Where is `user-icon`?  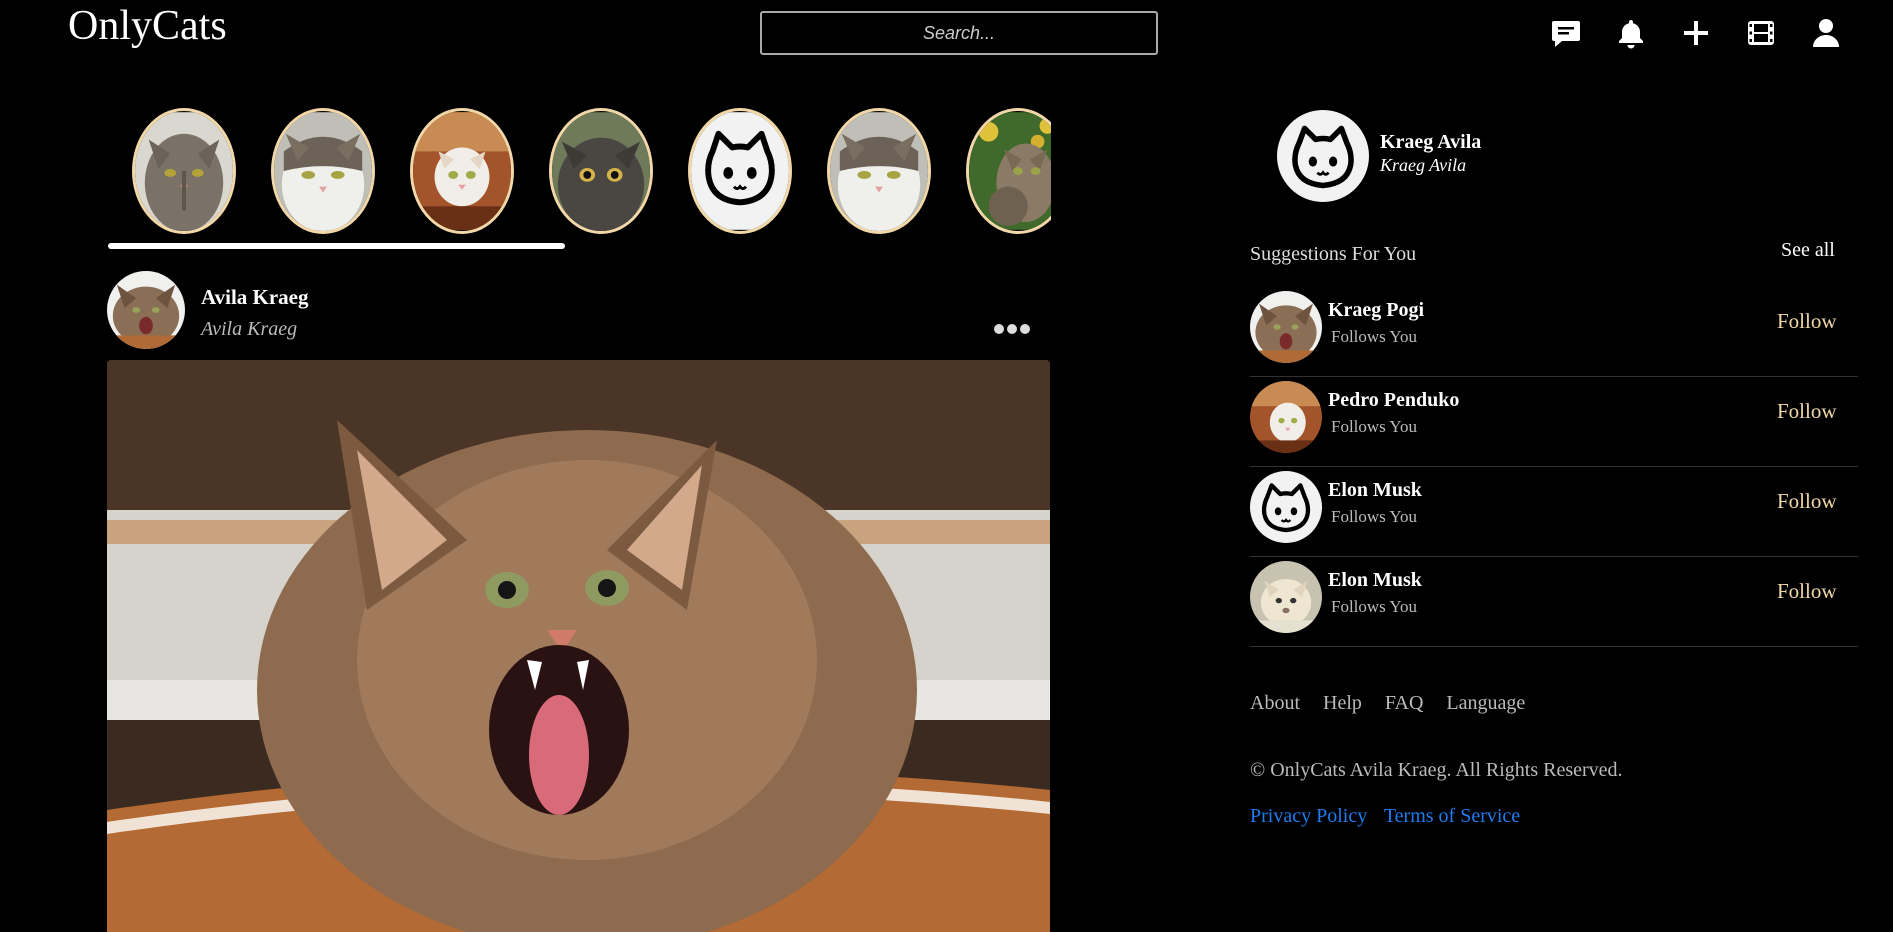
user-icon is located at coordinates (1826, 33).